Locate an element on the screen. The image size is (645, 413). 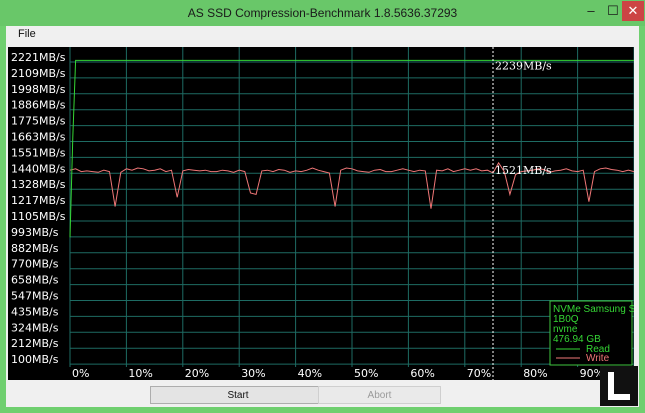
x-axis-tick-label: 10% is located at coordinates (140, 373).